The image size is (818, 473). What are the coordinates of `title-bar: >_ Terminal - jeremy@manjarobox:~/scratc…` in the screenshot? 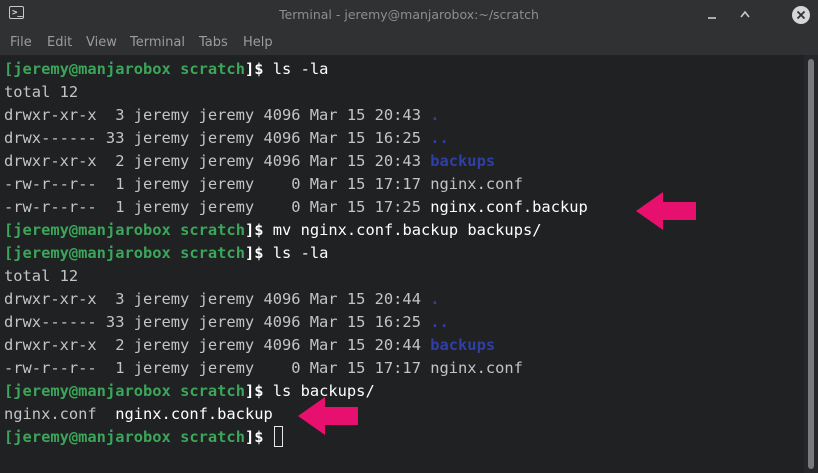 It's located at (409, 15).